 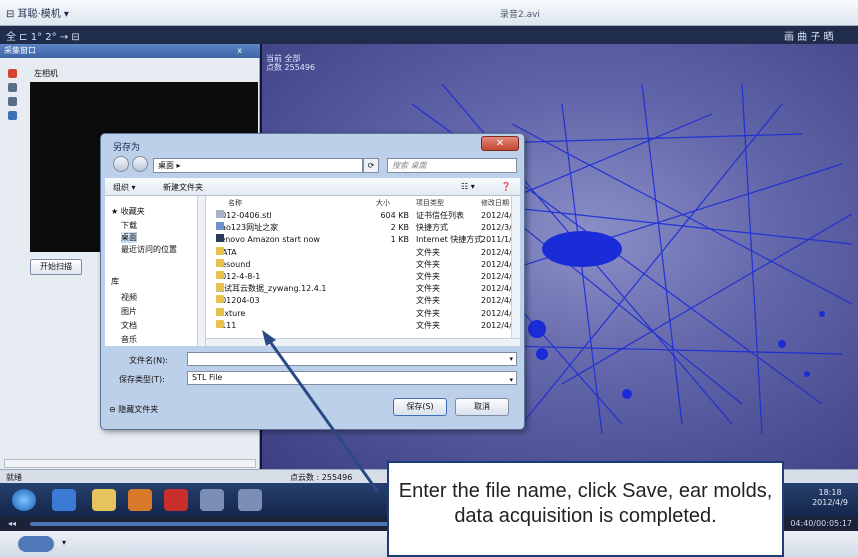 I want to click on hide-folders-toggle: ⊖ 隐藏文件夹, so click(x=133, y=409).